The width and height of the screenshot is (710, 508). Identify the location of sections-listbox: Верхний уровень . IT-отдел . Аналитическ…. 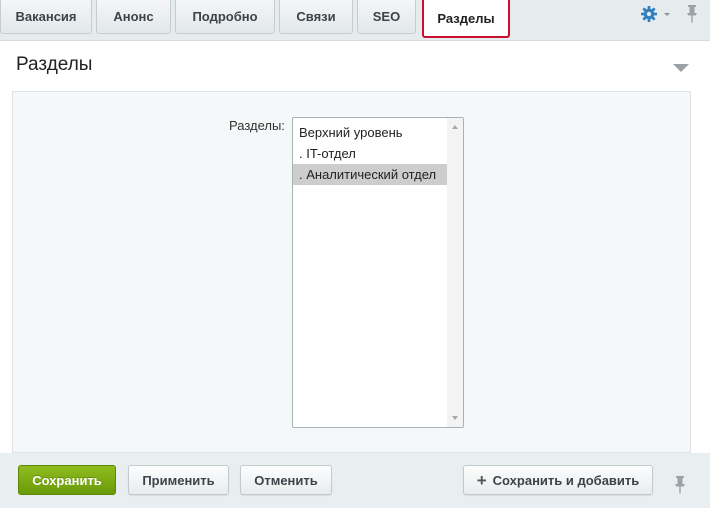
(378, 272).